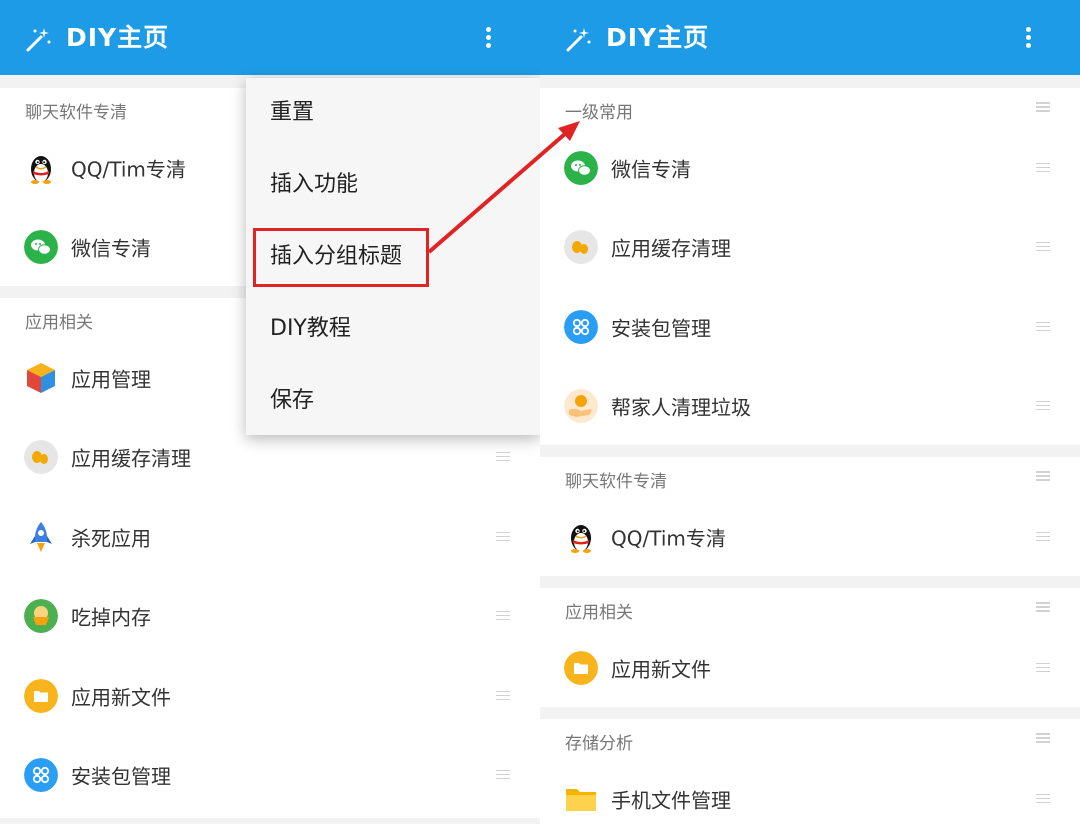 This screenshot has height=824, width=1080. Describe the element at coordinates (581, 799) in the screenshot. I see `file-folder-icon` at that location.